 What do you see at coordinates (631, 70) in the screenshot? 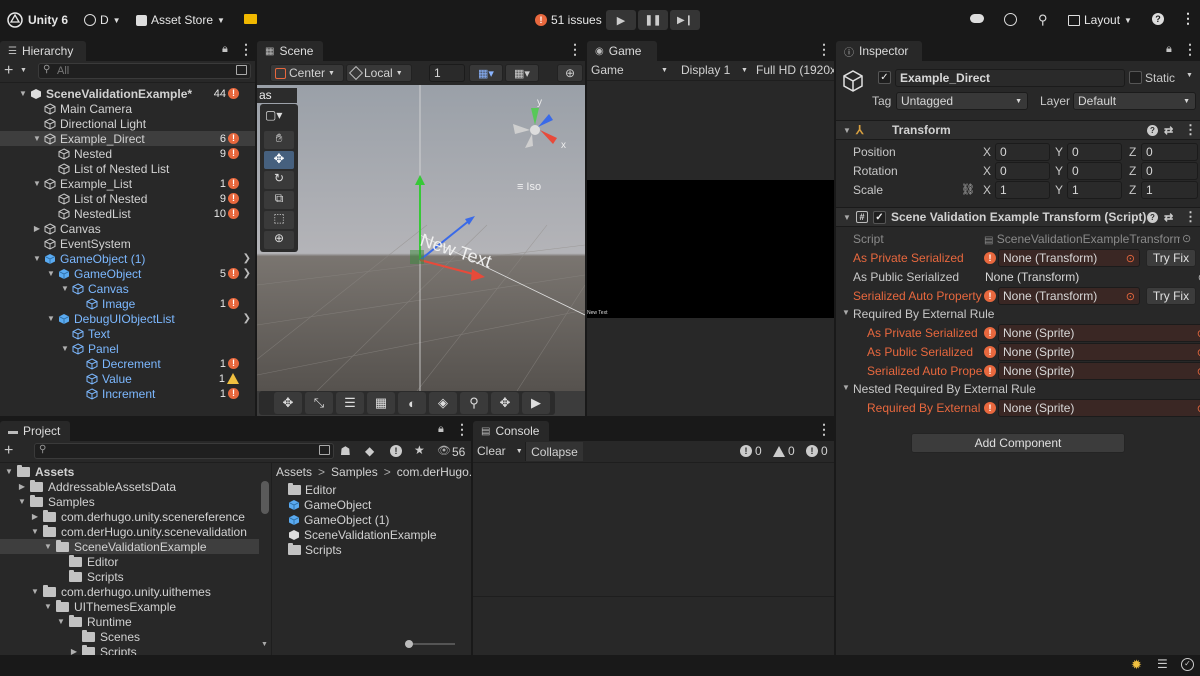
I see `game-mode-dropdown: Game ▼` at bounding box center [631, 70].